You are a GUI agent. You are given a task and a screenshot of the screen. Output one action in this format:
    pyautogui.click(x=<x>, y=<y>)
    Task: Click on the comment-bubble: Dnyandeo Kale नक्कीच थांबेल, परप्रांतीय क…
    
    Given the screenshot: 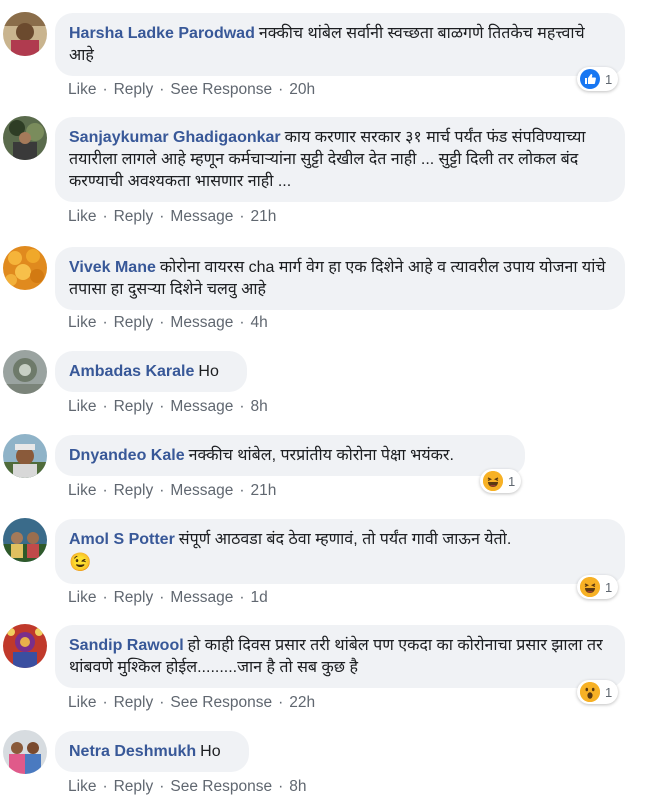 What is the action you would take?
    pyautogui.click(x=290, y=455)
    